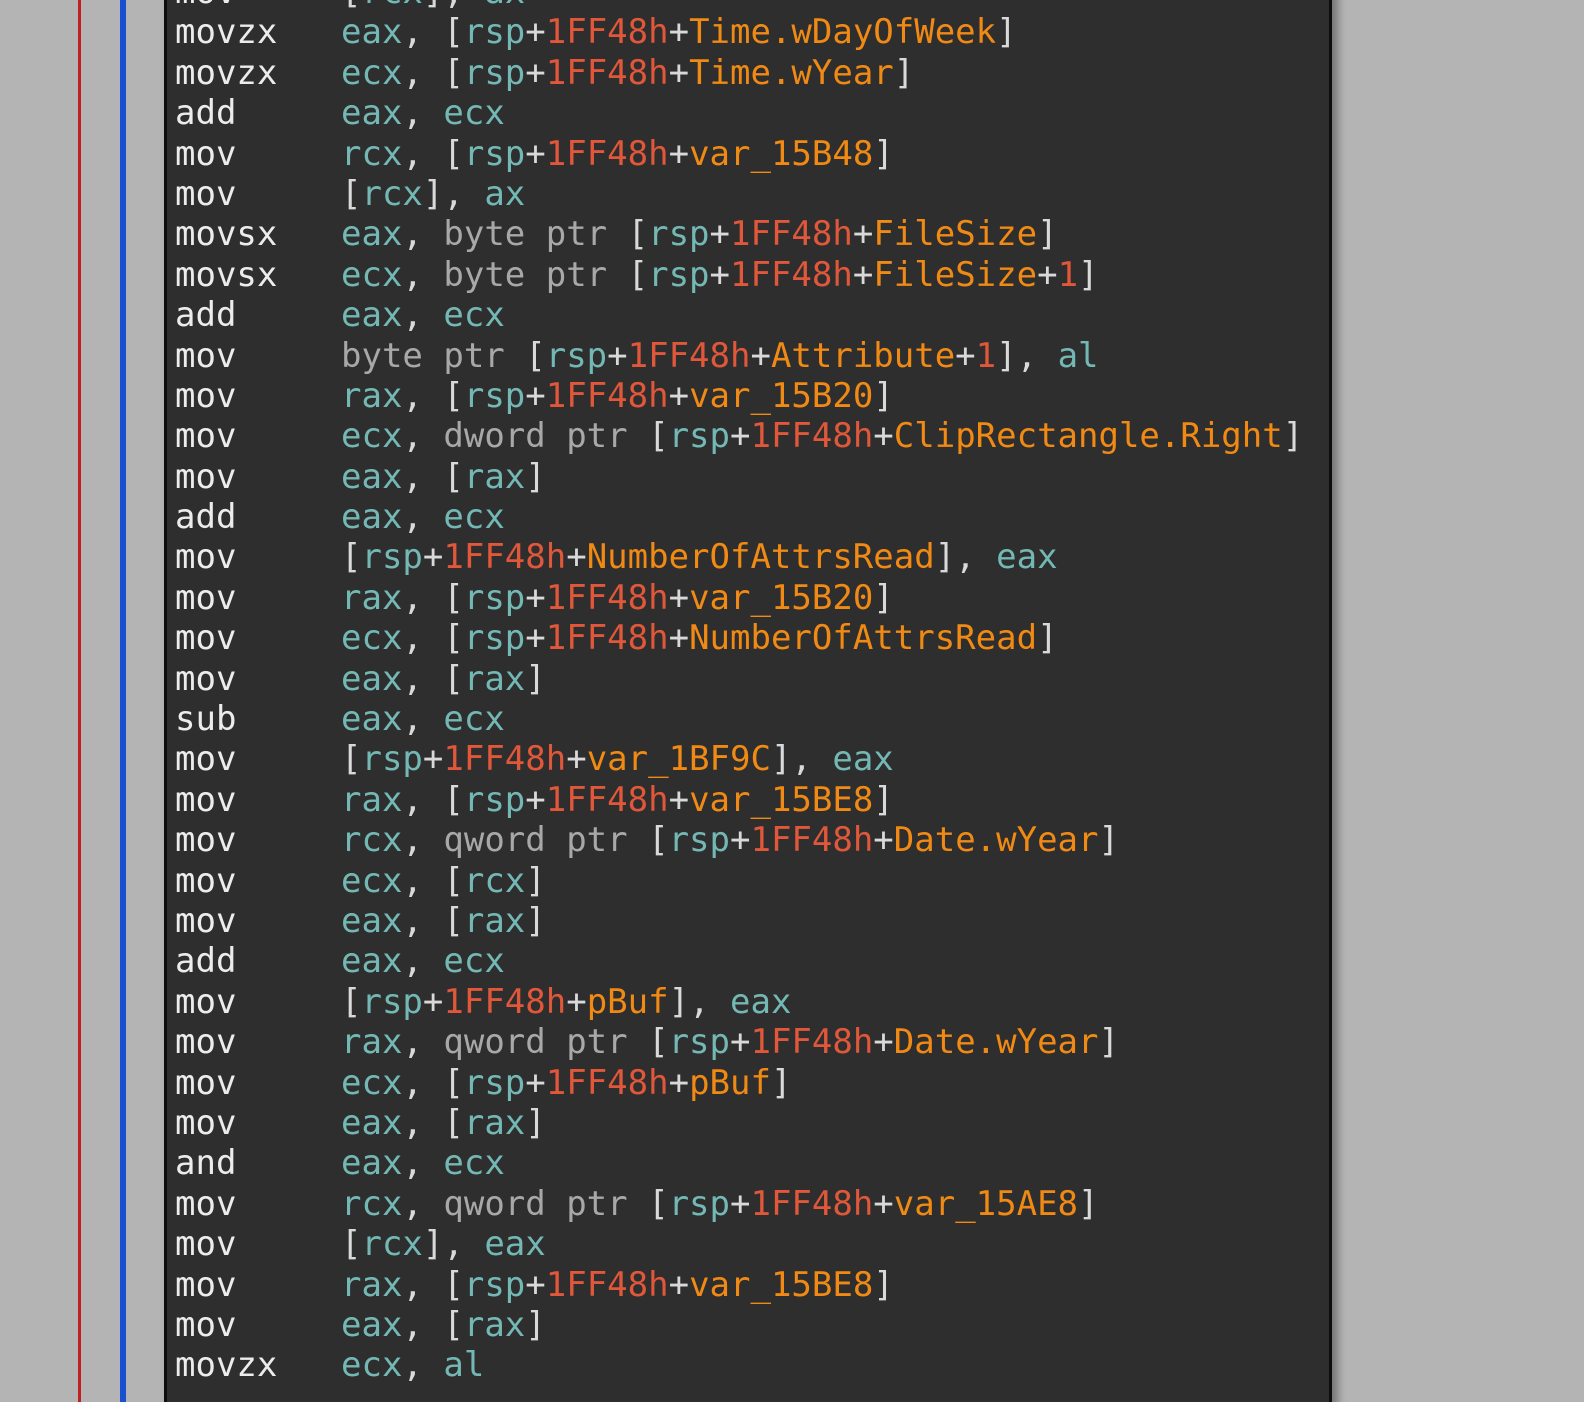 Image resolution: width=1584 pixels, height=1402 pixels. What do you see at coordinates (739, 1163) in the screenshot?
I see `instruction-line: and eax, ecx` at bounding box center [739, 1163].